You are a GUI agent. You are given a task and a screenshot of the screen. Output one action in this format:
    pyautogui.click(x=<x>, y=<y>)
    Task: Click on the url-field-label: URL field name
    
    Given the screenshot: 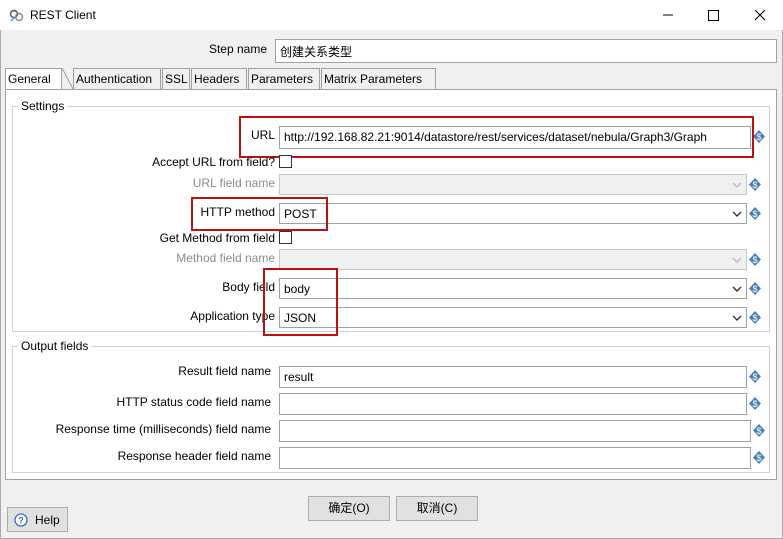 What is the action you would take?
    pyautogui.click(x=233, y=183)
    